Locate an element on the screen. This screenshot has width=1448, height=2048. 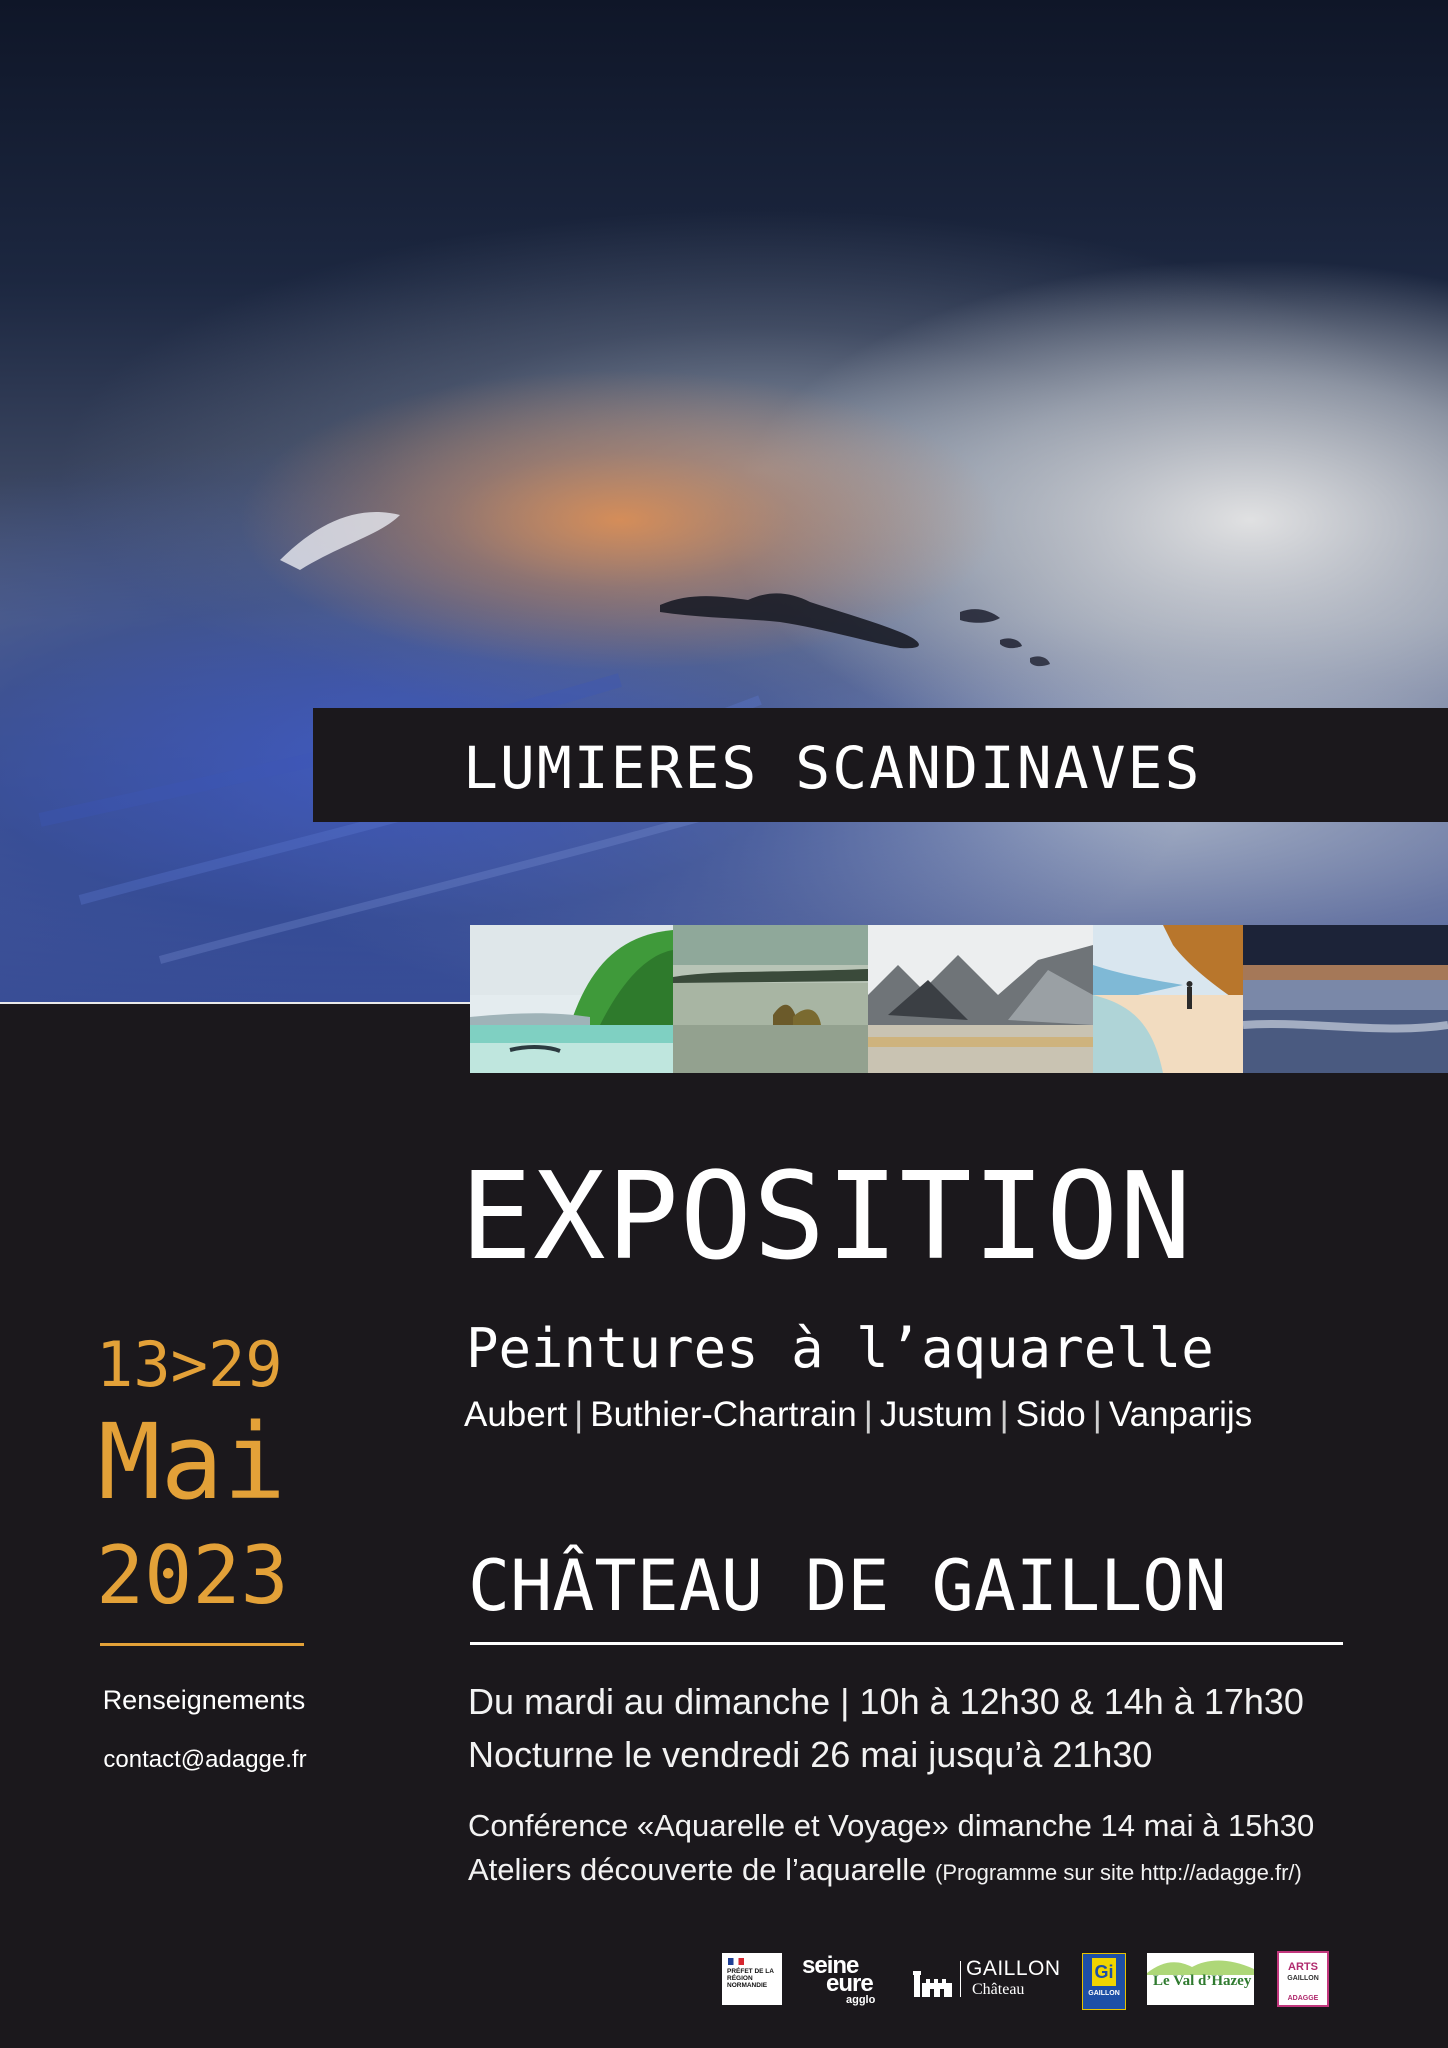
castle-icon is located at coordinates (932, 1984).